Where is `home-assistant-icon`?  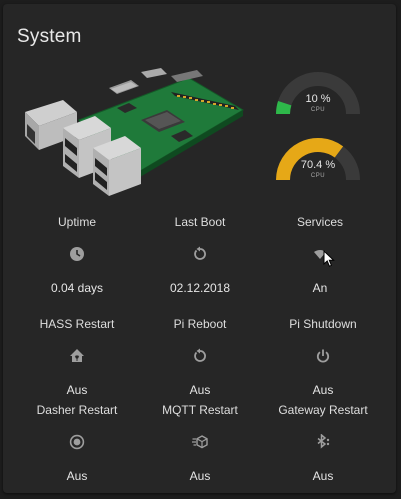
home-assistant-icon is located at coordinates (77, 355).